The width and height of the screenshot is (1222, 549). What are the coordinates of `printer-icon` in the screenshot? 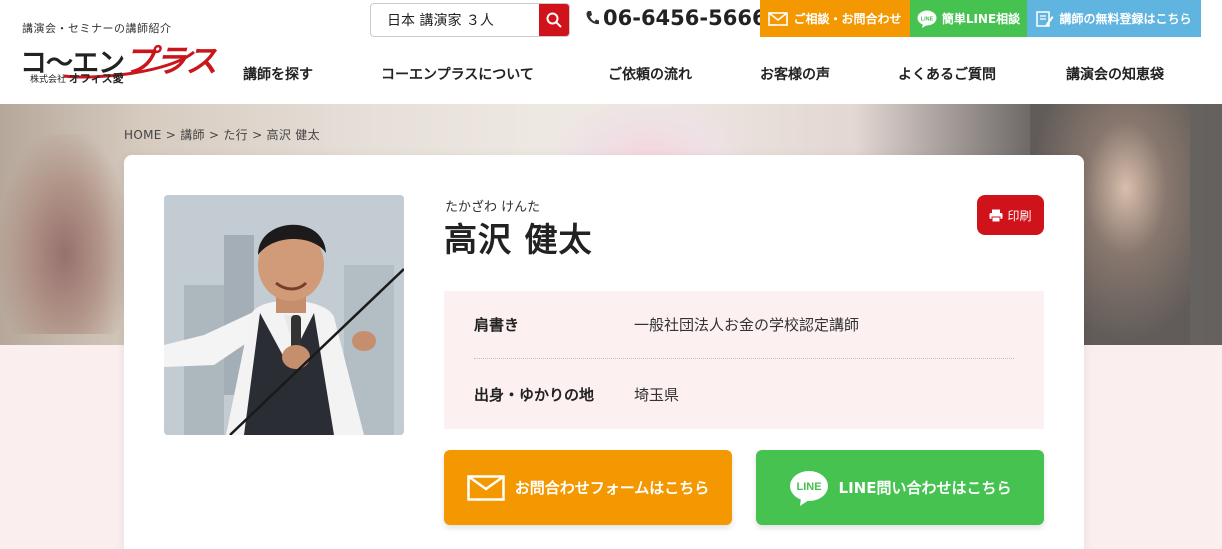 It's located at (996, 215).